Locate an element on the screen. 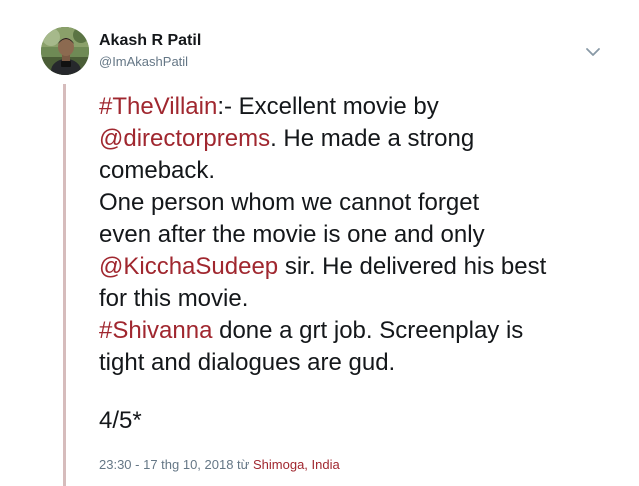 The width and height of the screenshot is (639, 486). tweet-line: #TheVillain:- Excellent movie by is located at coordinates (359, 107).